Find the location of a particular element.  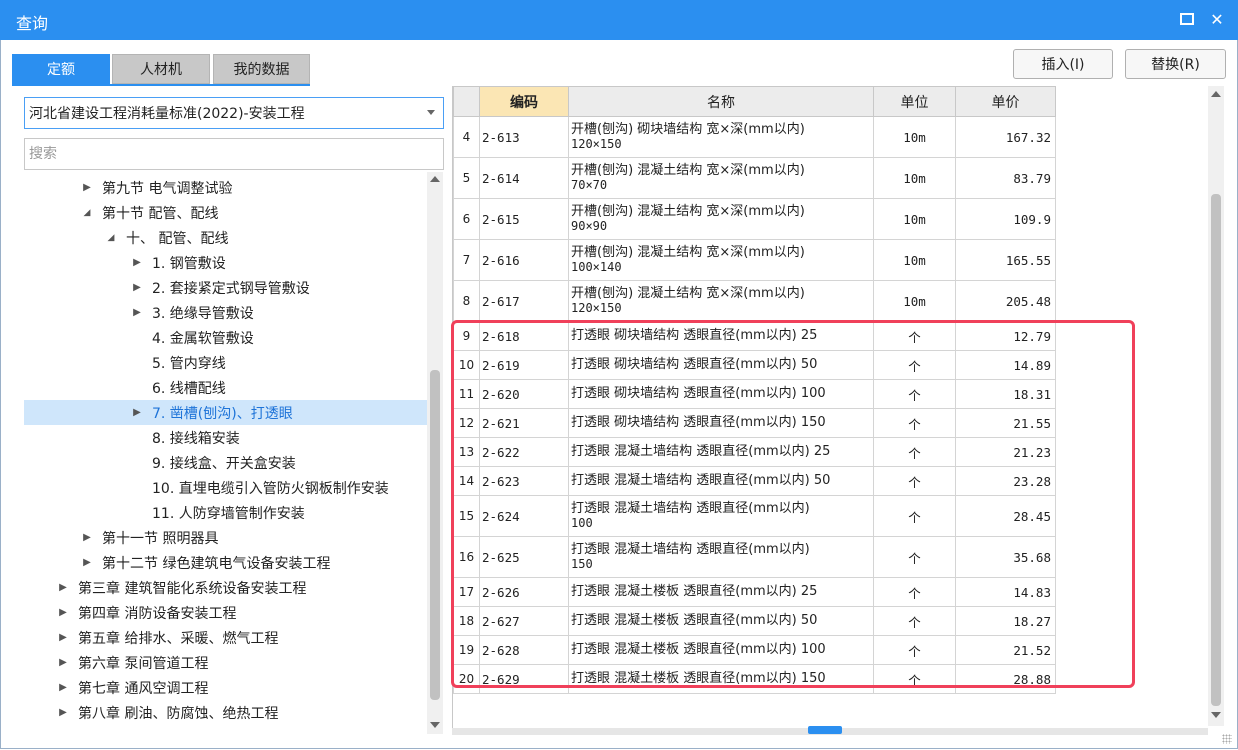

table-row: 9 2-618 打透眼 砌块墙结构 透眼直径(mm以内) 25 个 12.79 is located at coordinates (754, 336).